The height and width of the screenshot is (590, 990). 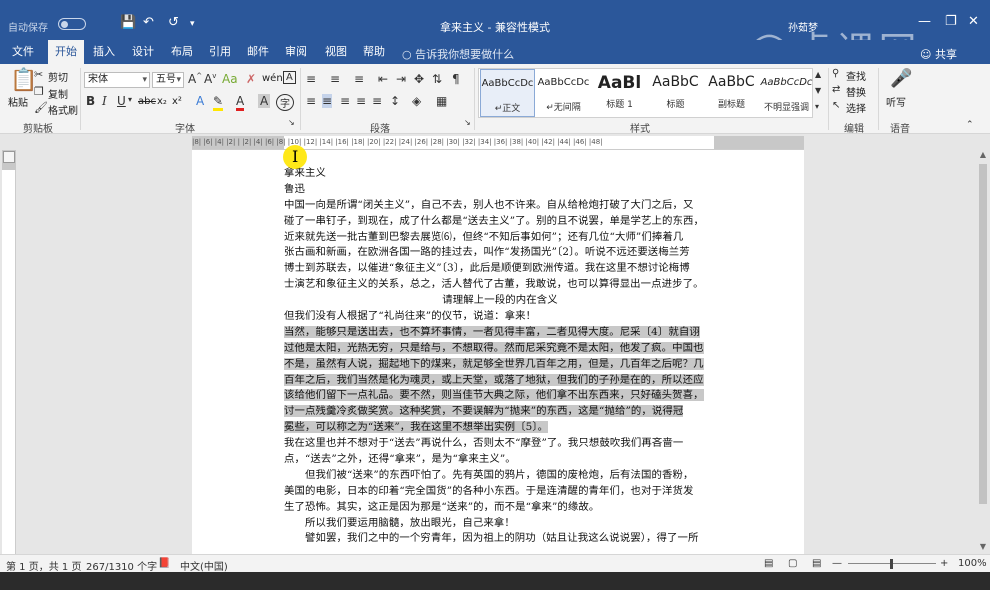 I want to click on document-line: 点，“送去”之外，还得“拿来”，是为“拿来主义”。, so click(x=500, y=460).